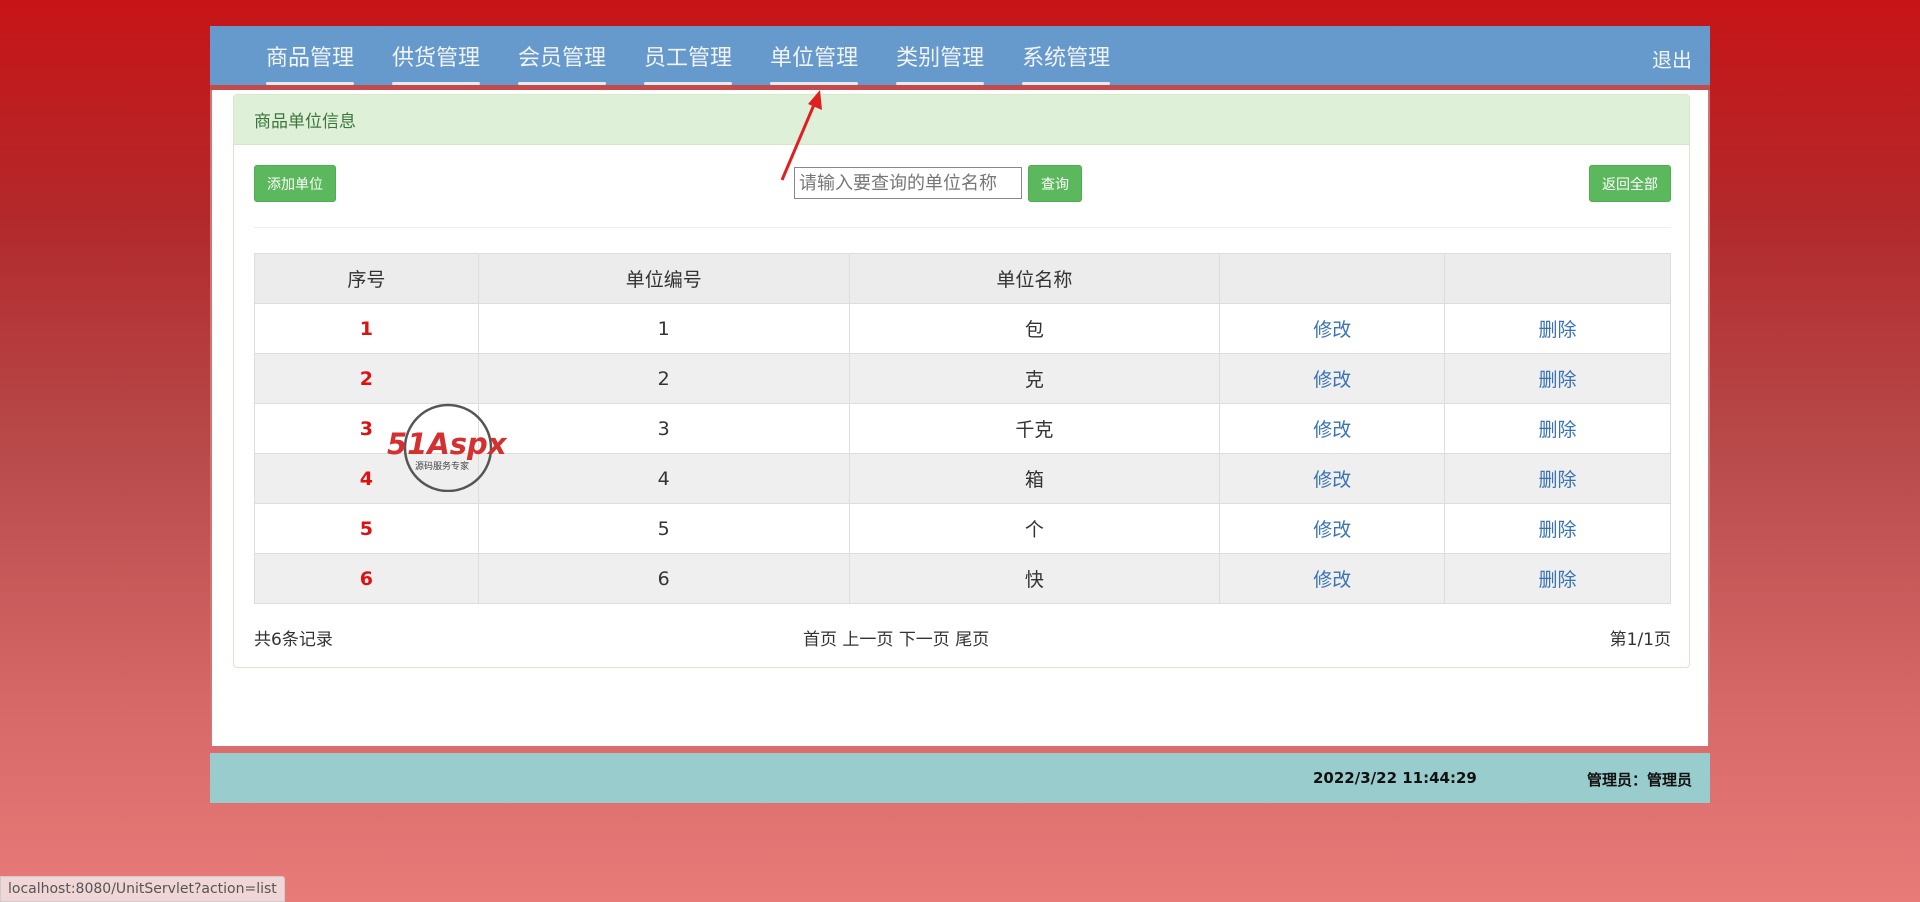  What do you see at coordinates (663, 578) in the screenshot?
I see `row-unit-code: 6` at bounding box center [663, 578].